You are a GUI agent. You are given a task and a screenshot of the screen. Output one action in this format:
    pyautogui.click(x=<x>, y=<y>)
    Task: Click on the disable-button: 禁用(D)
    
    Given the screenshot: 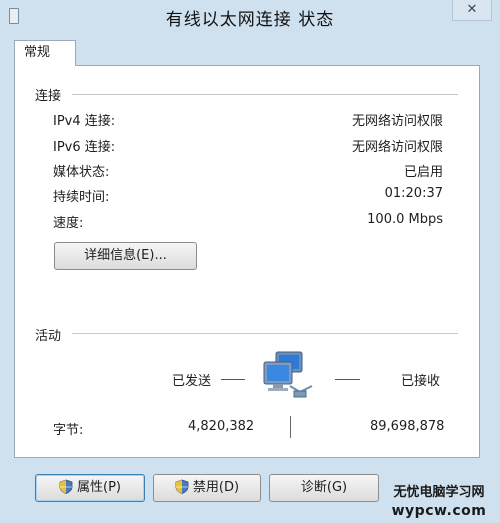 What is the action you would take?
    pyautogui.click(x=207, y=488)
    